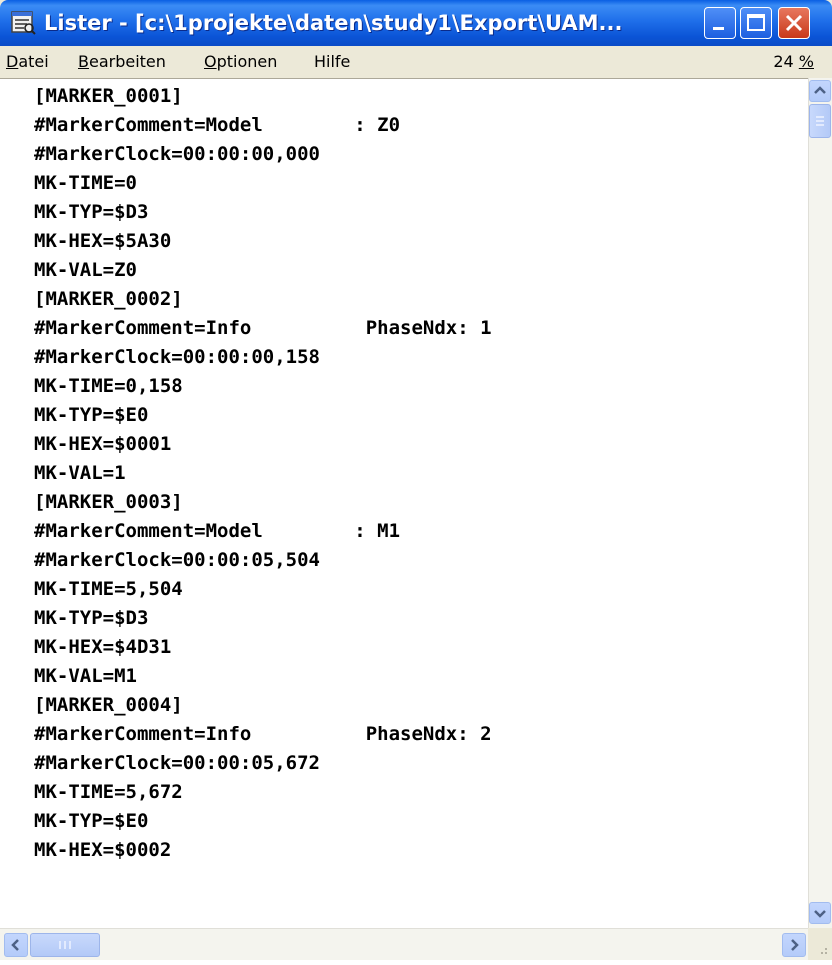 The width and height of the screenshot is (832, 965). What do you see at coordinates (108, 589) in the screenshot?
I see `text-line: MK-TIME=5,504` at bounding box center [108, 589].